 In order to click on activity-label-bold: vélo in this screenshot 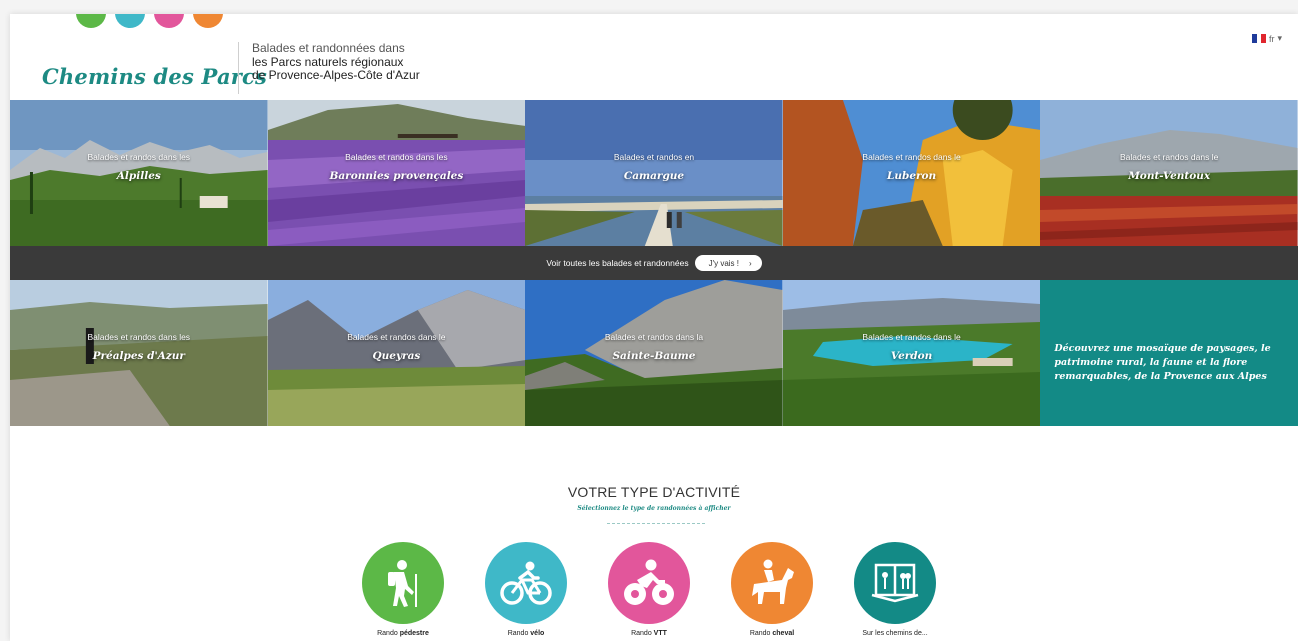, I will do `click(537, 633)`.